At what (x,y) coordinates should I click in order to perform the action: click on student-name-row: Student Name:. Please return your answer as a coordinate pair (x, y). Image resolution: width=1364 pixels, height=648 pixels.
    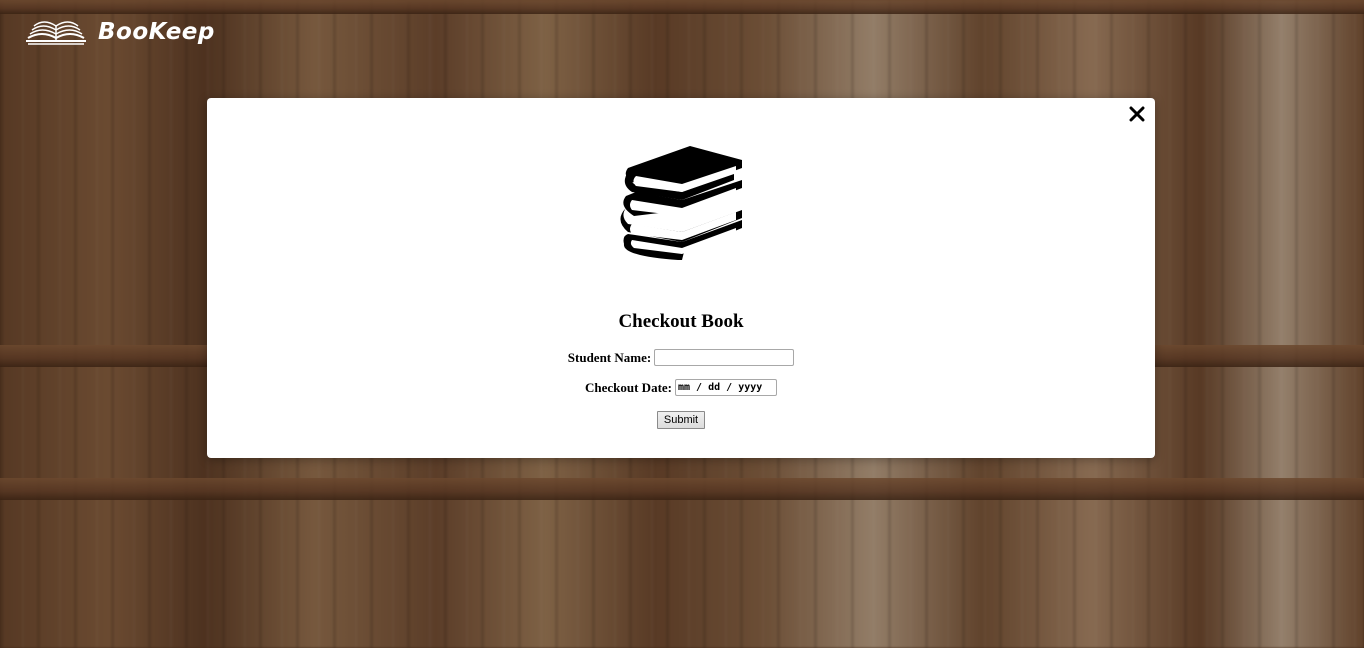
    Looking at the image, I should click on (681, 357).